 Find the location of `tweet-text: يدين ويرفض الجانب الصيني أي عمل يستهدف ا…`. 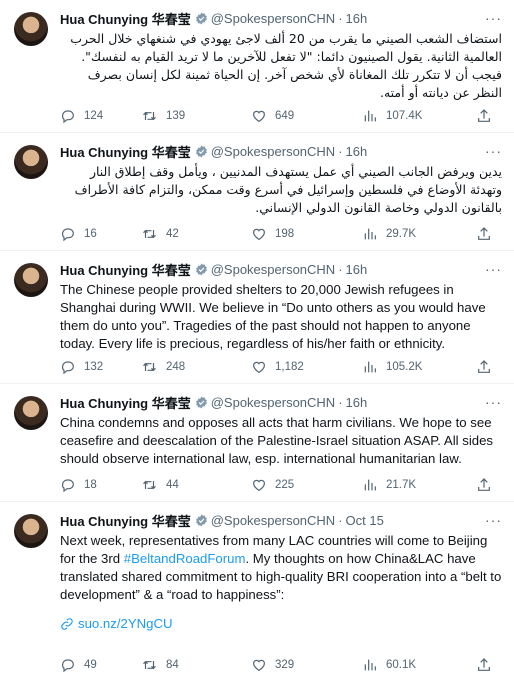

tweet-text: يدين ويرفض الجانب الصيني أي عمل يستهدف ا… is located at coordinates (288, 189).